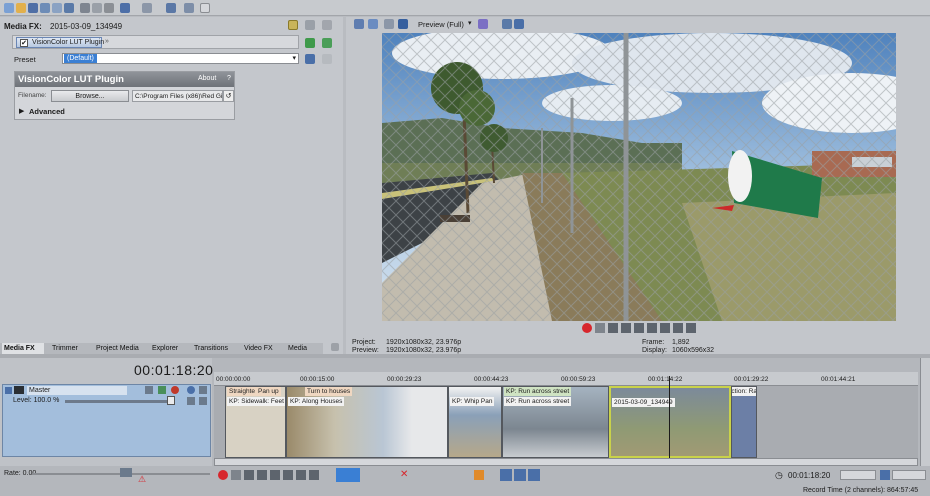  I want to click on clip-2015-03-09: 2015-03-09_134949, so click(670, 422).